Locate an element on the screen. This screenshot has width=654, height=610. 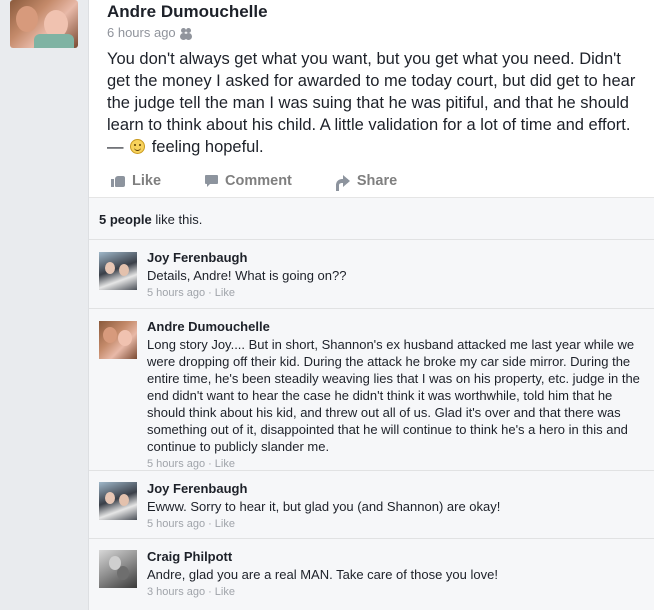
share-arrow-icon is located at coordinates (342, 182).